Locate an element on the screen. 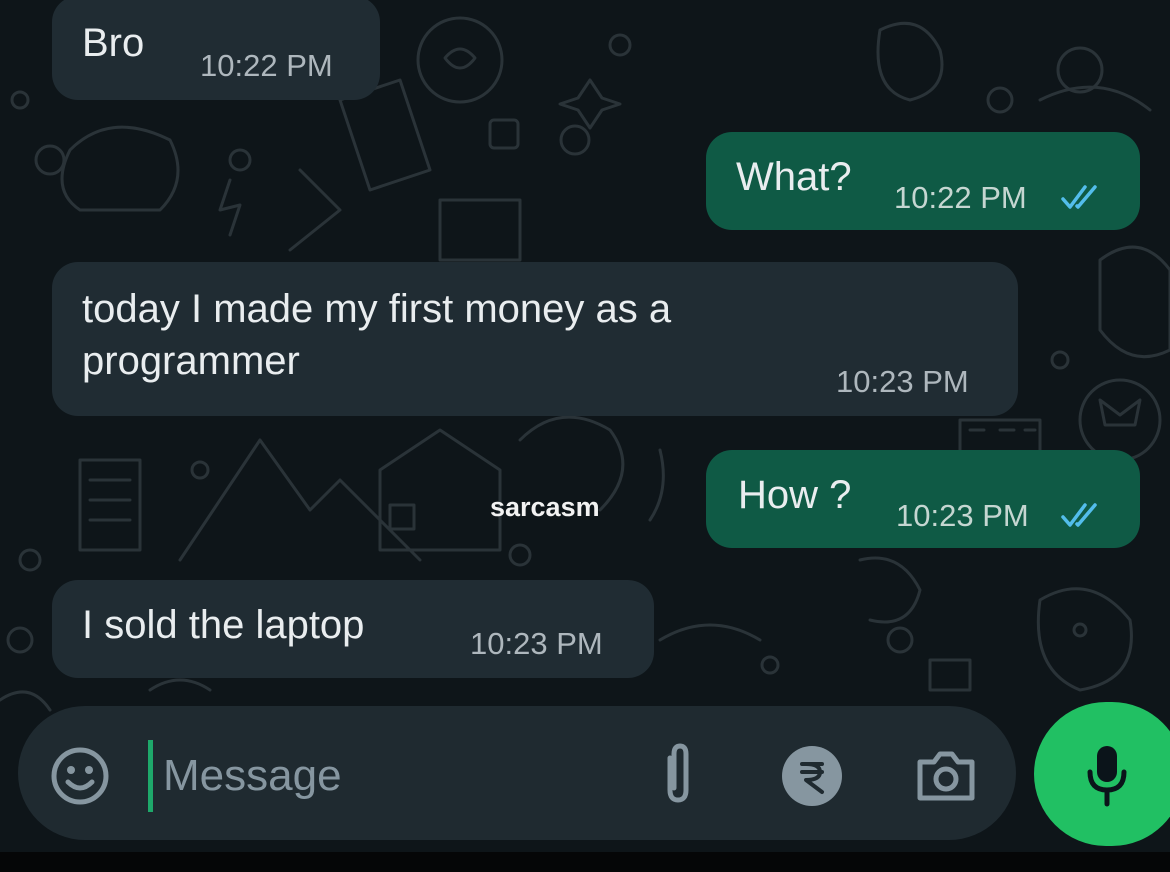 The width and height of the screenshot is (1170, 872). rupee-payment-icon is located at coordinates (812, 776).